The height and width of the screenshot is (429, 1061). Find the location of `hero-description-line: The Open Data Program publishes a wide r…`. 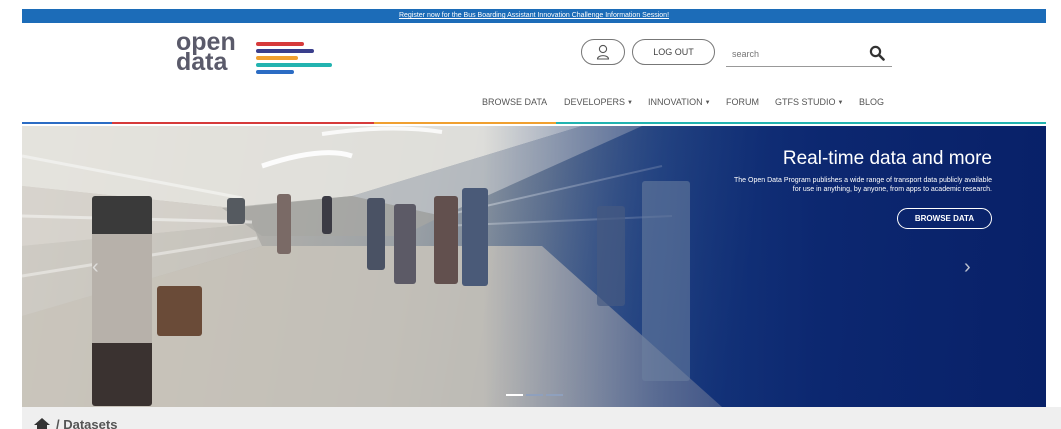

hero-description-line: The Open Data Program publishes a wide r… is located at coordinates (863, 180).